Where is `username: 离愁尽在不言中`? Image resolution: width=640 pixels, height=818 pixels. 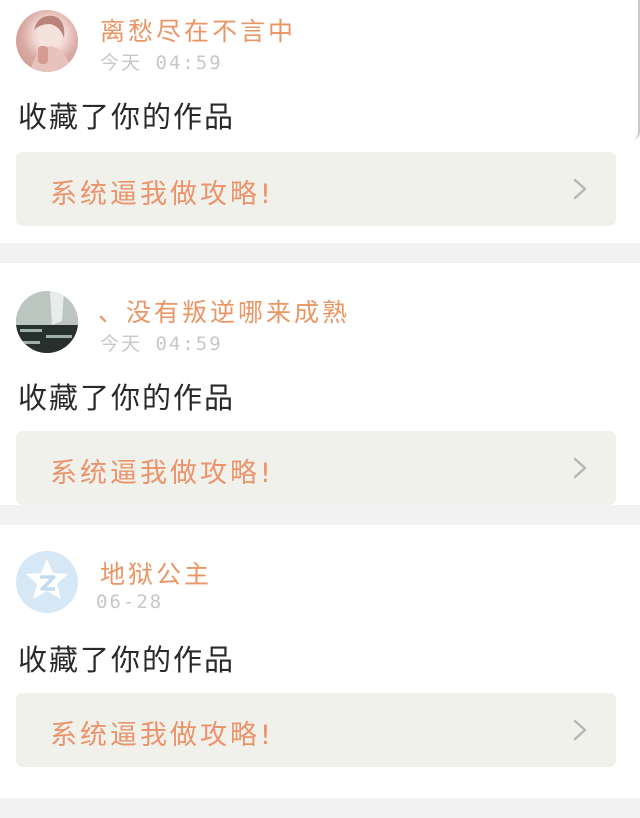
username: 离愁尽在不言中 is located at coordinates (198, 30).